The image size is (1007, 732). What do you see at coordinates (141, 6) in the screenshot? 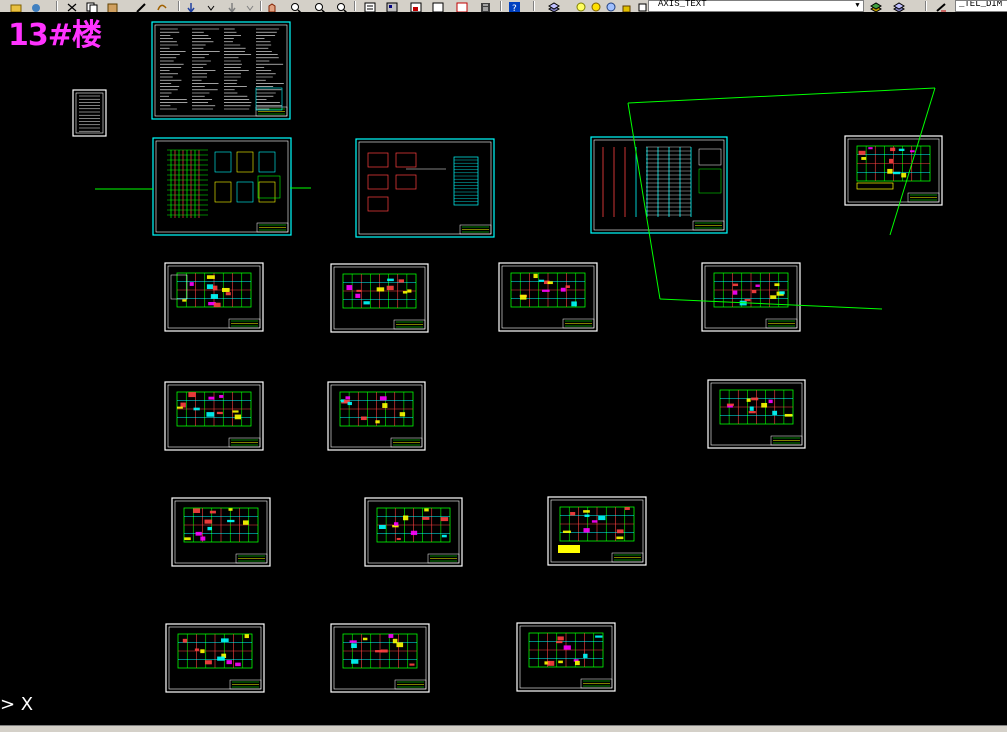
I see `matchprop-icon` at bounding box center [141, 6].